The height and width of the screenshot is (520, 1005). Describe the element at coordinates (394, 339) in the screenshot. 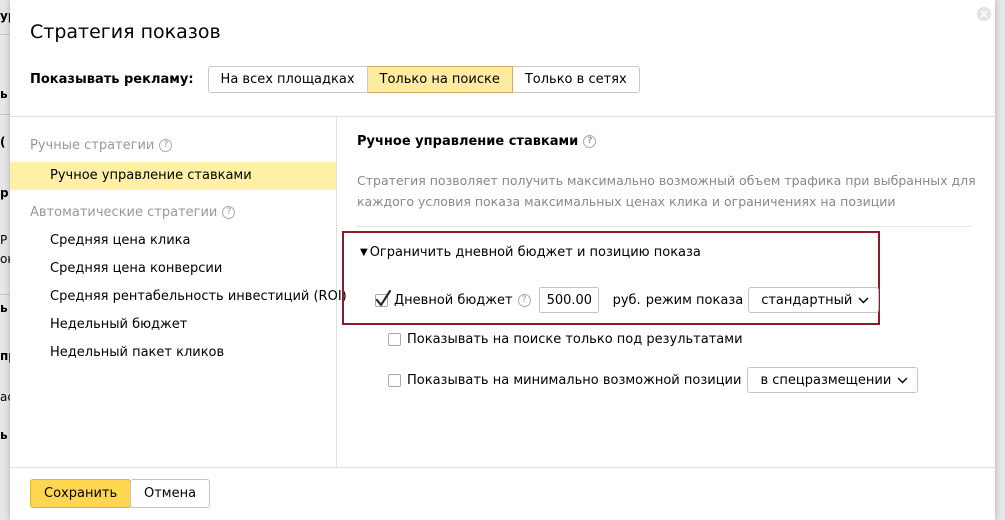

I see `below-results-checkbox` at that location.